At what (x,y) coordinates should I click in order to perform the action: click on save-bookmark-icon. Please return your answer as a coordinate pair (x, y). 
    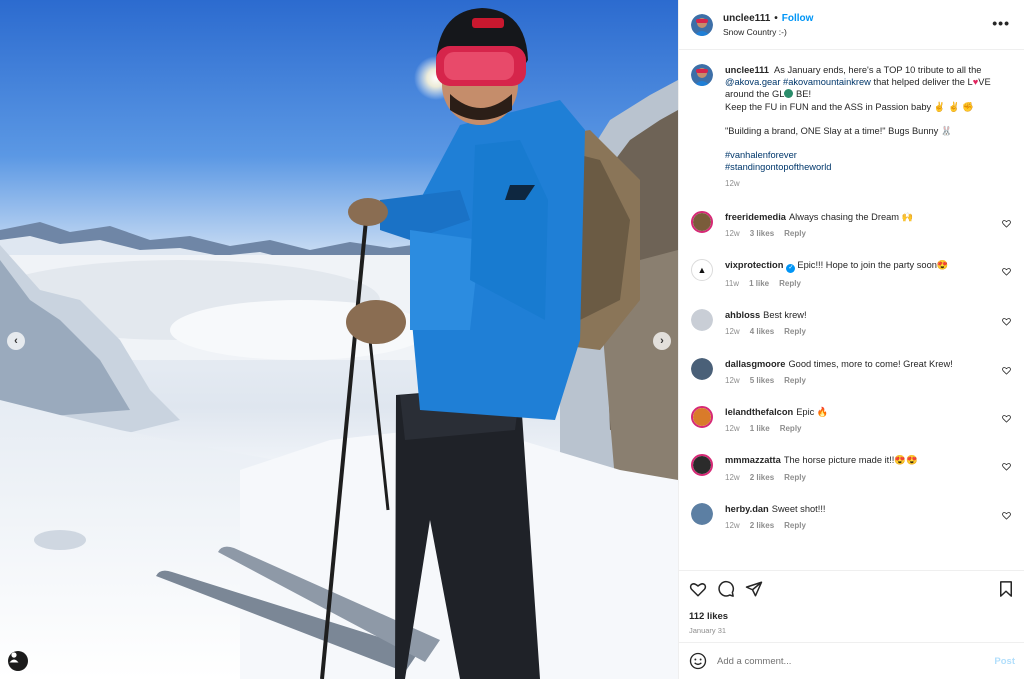
    Looking at the image, I should click on (1006, 589).